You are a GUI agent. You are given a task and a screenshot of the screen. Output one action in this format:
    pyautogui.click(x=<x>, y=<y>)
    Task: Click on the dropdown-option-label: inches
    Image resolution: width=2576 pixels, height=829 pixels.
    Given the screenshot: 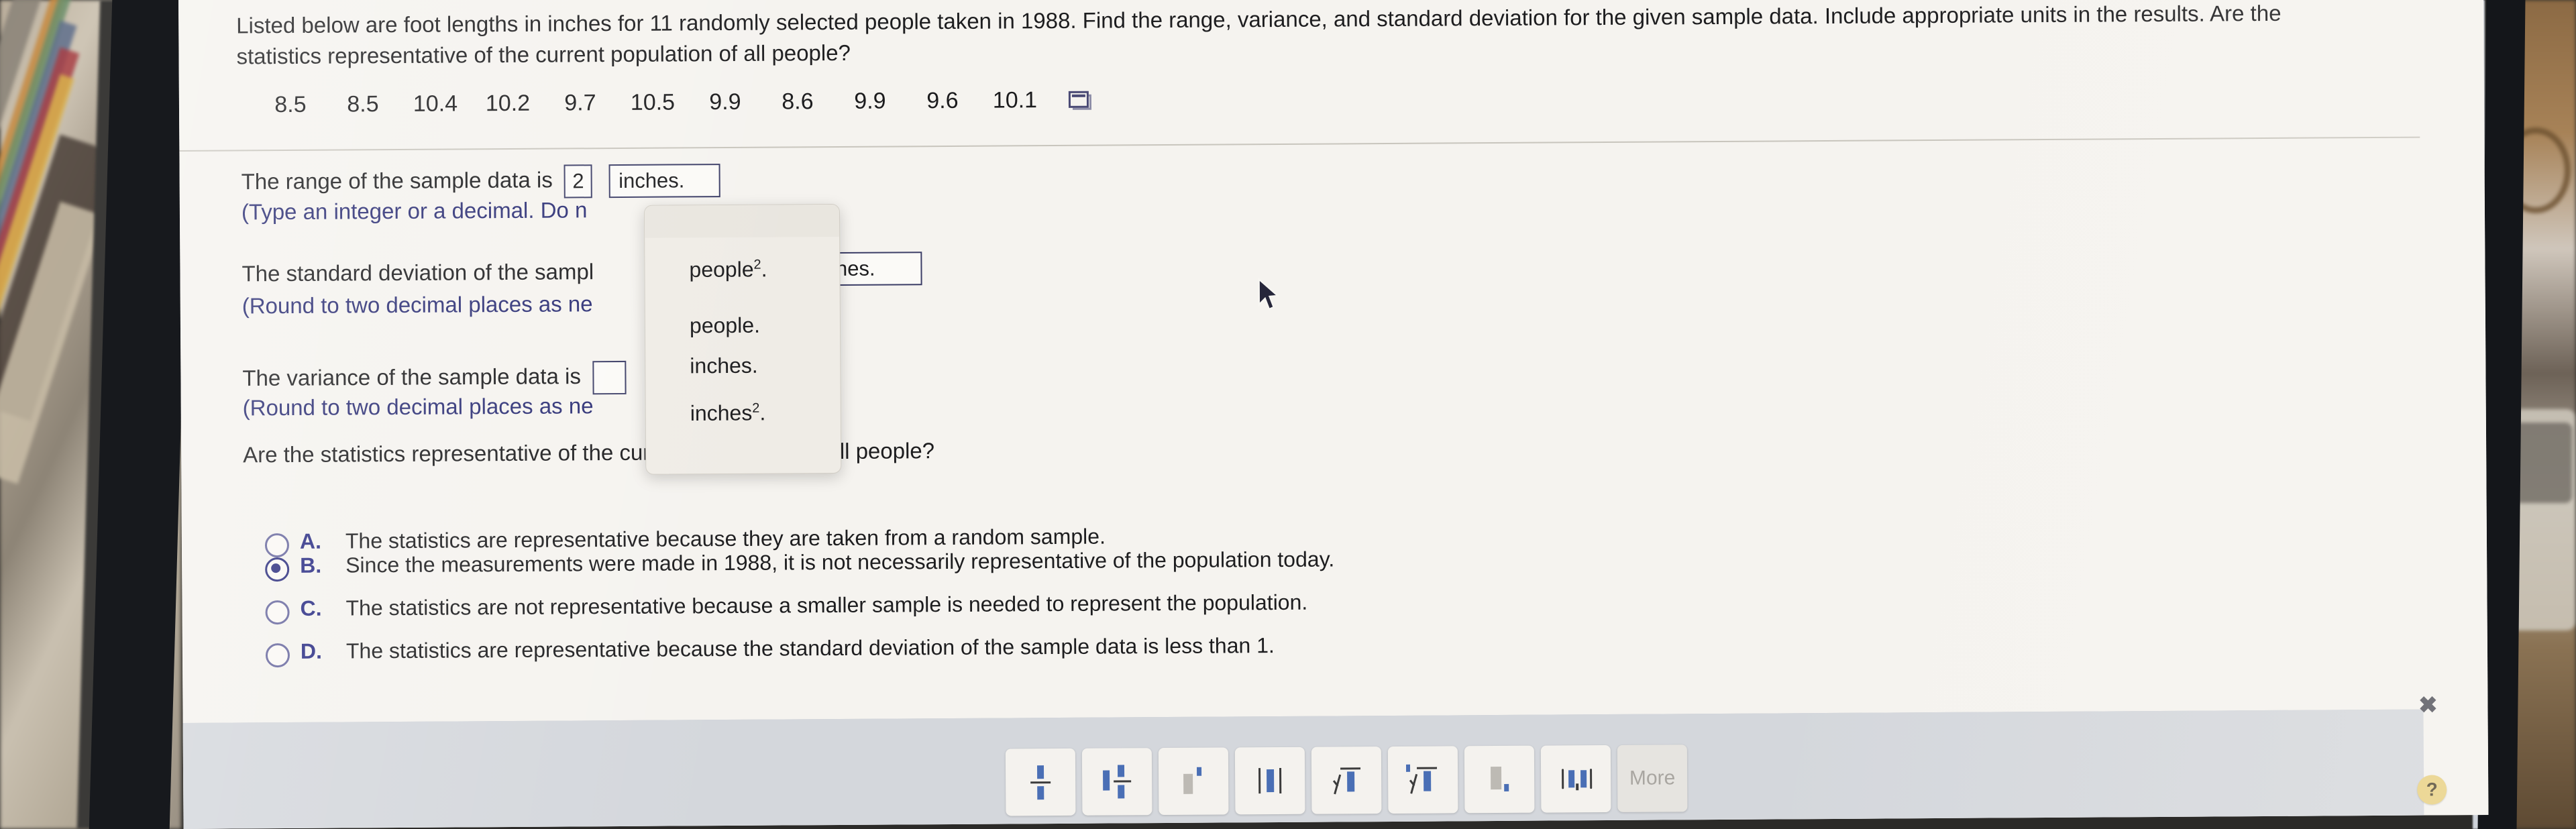 What is the action you would take?
    pyautogui.click(x=721, y=413)
    